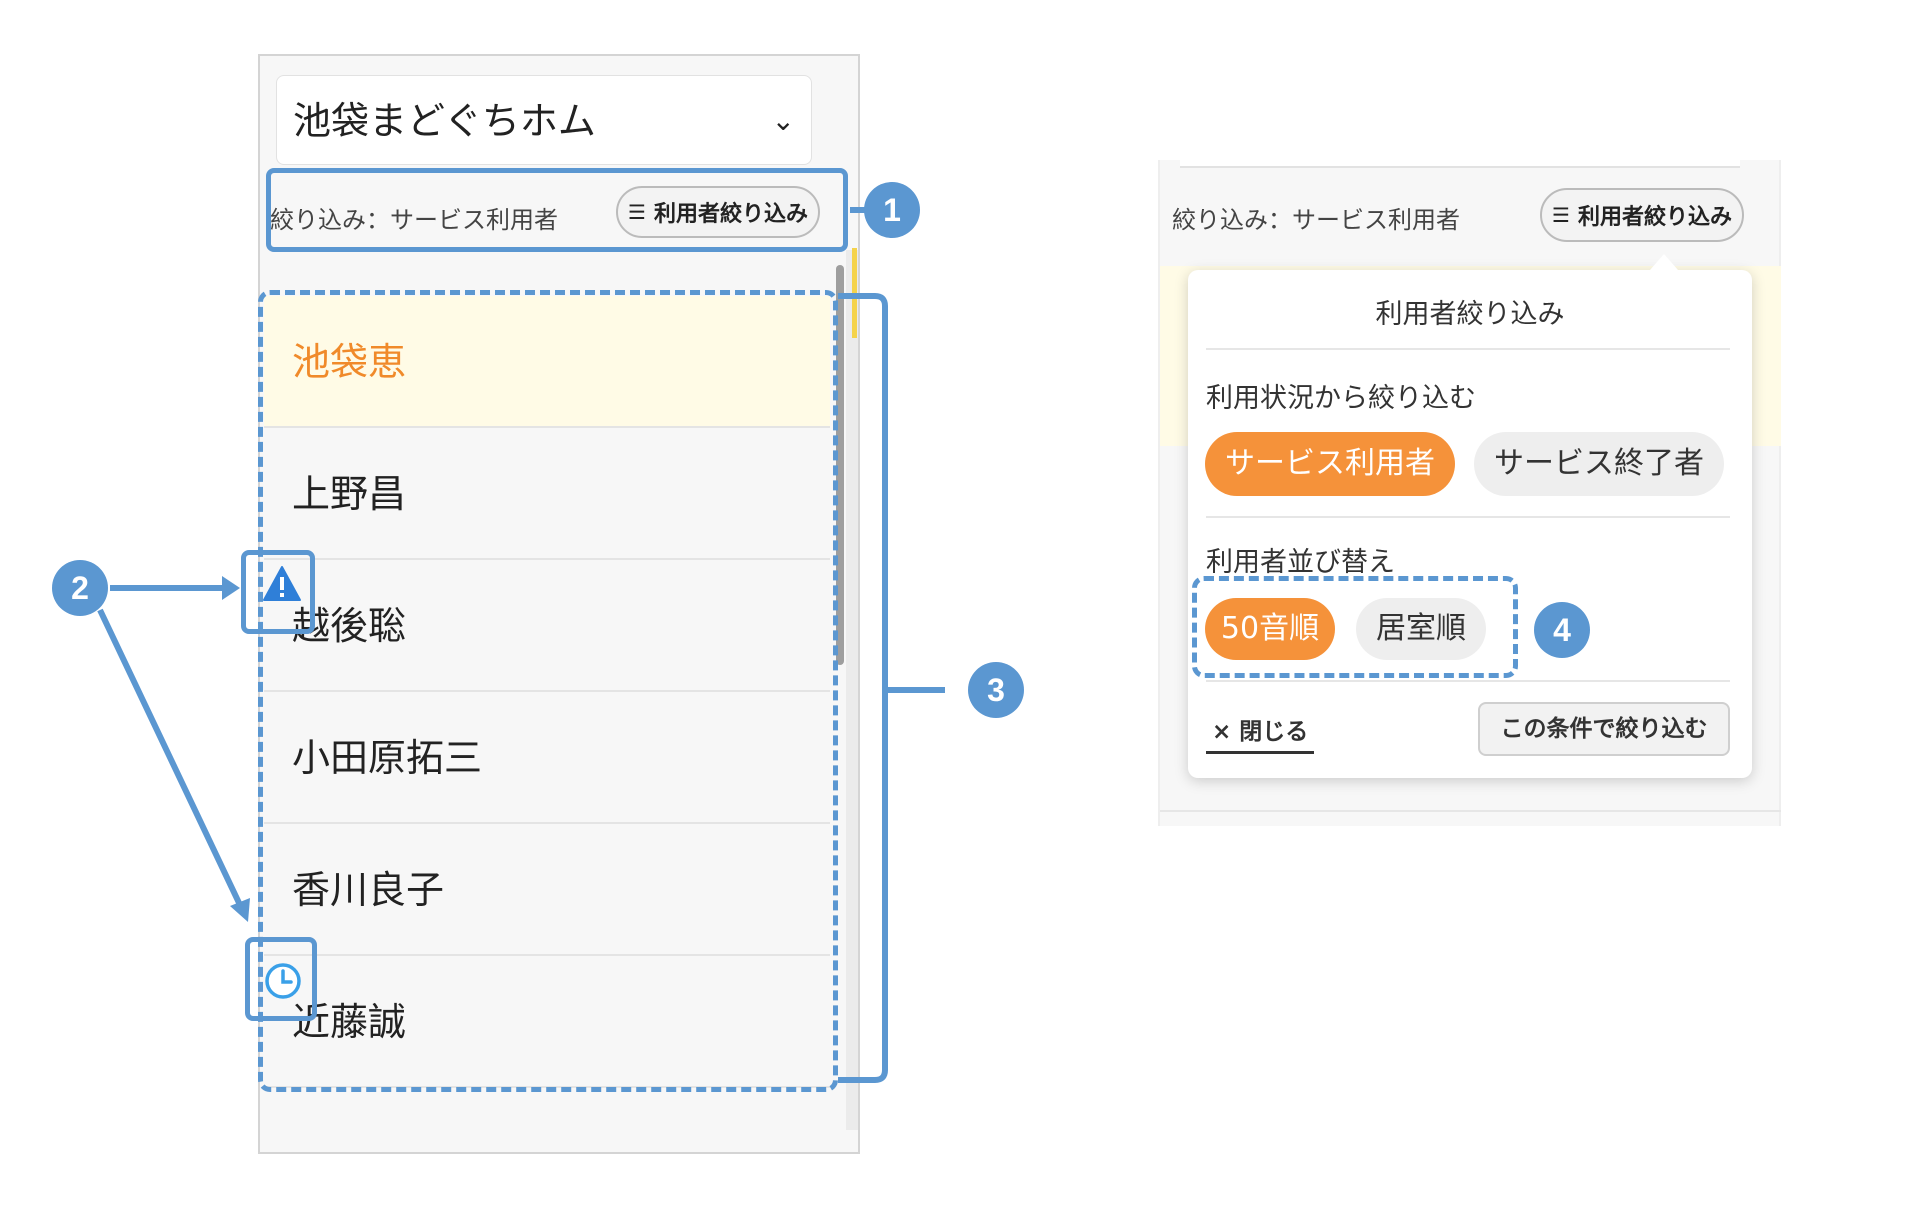 The height and width of the screenshot is (1214, 1920). What do you see at coordinates (1470, 314) in the screenshot?
I see `popover-title: 利用者絞り込み` at bounding box center [1470, 314].